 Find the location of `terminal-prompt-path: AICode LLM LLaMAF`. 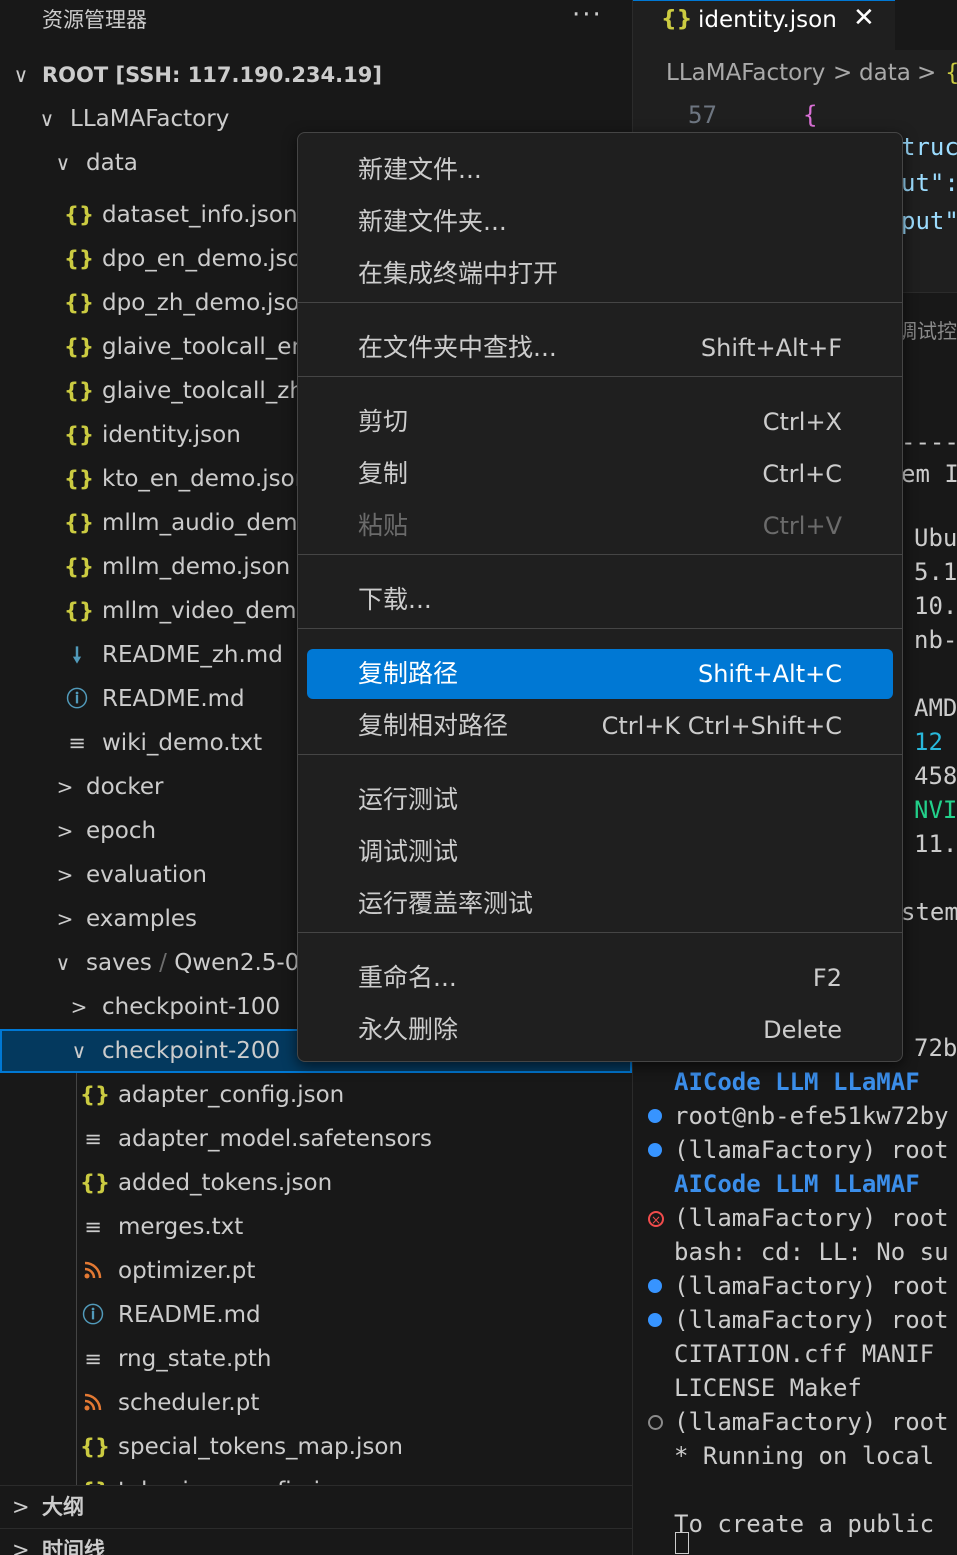

terminal-prompt-path: AICode LLM LLaMAF is located at coordinates (797, 1184).